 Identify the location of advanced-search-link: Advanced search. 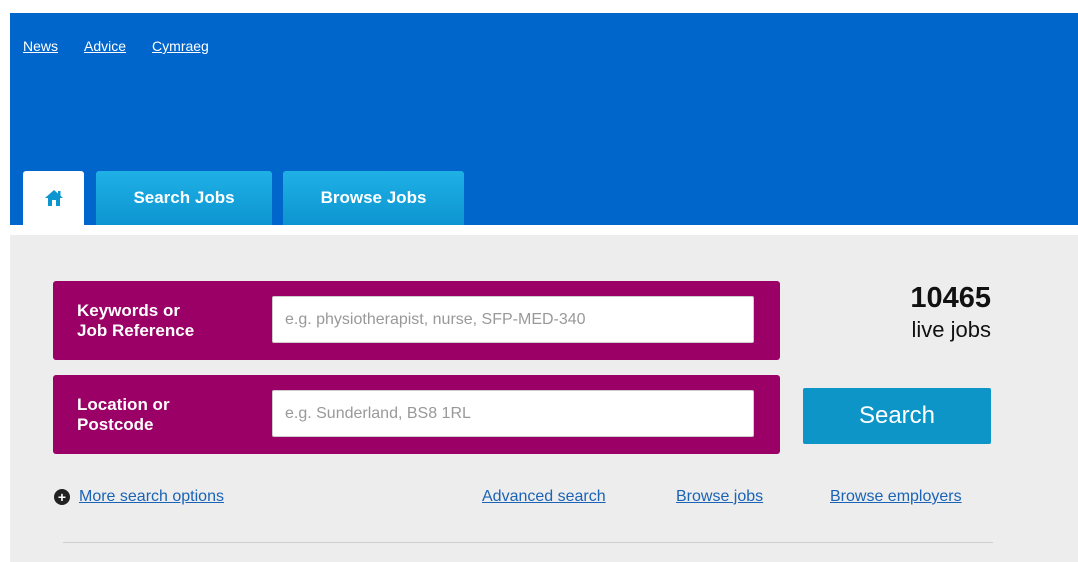
(544, 497).